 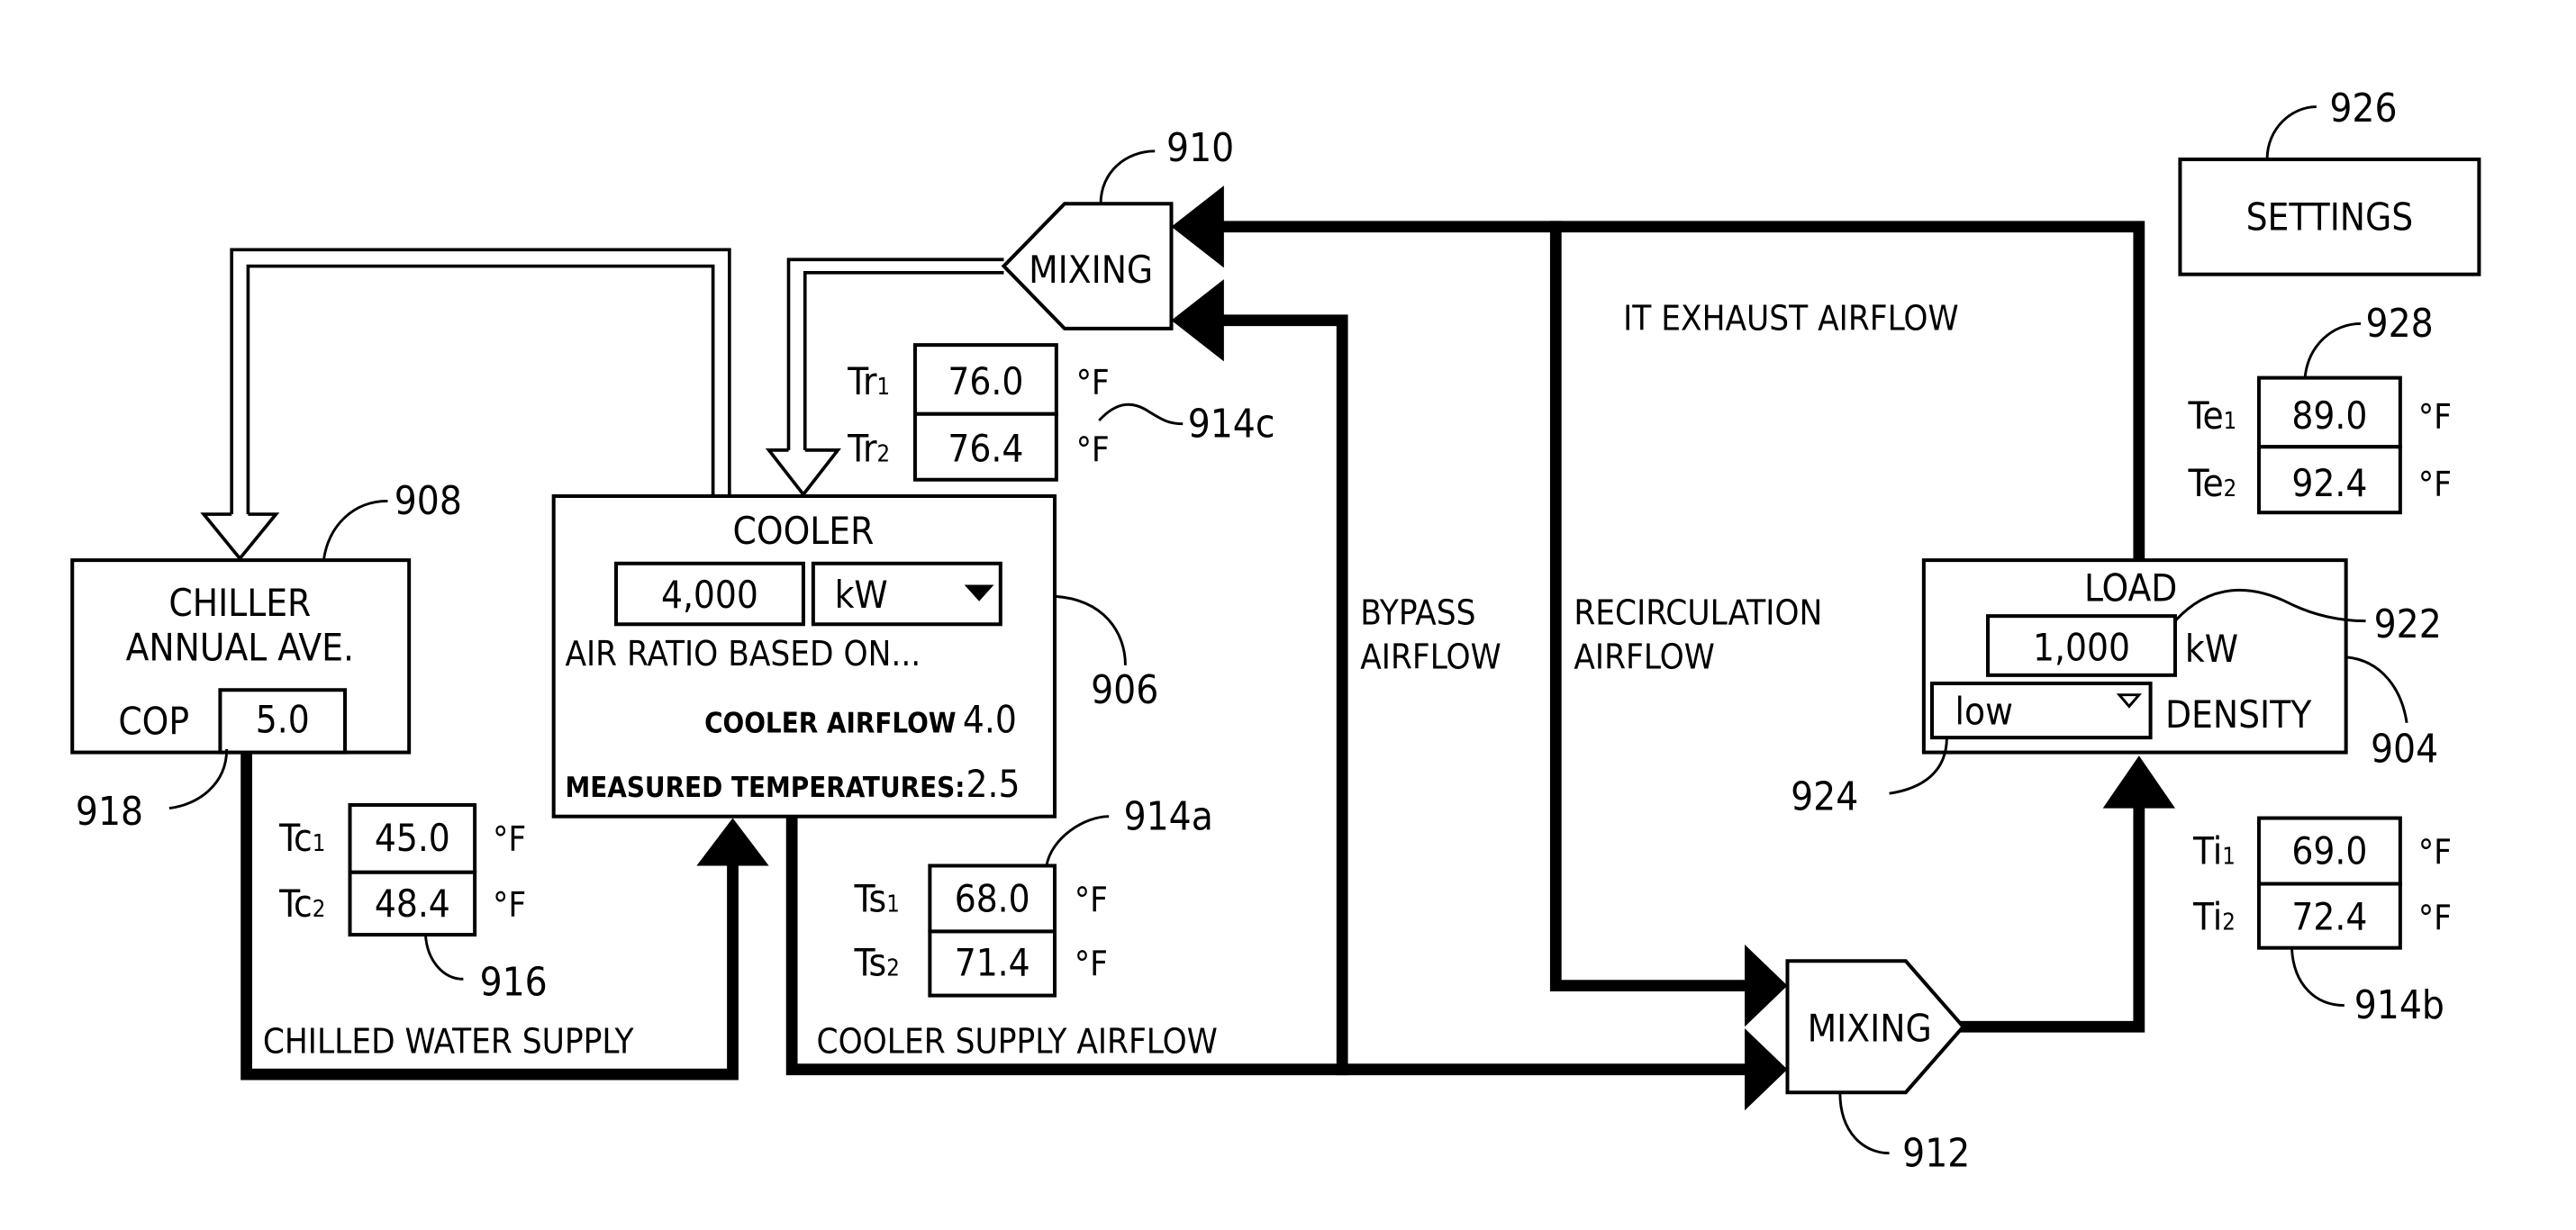 I want to click on settings-label: SETTINGS, so click(x=2330, y=216).